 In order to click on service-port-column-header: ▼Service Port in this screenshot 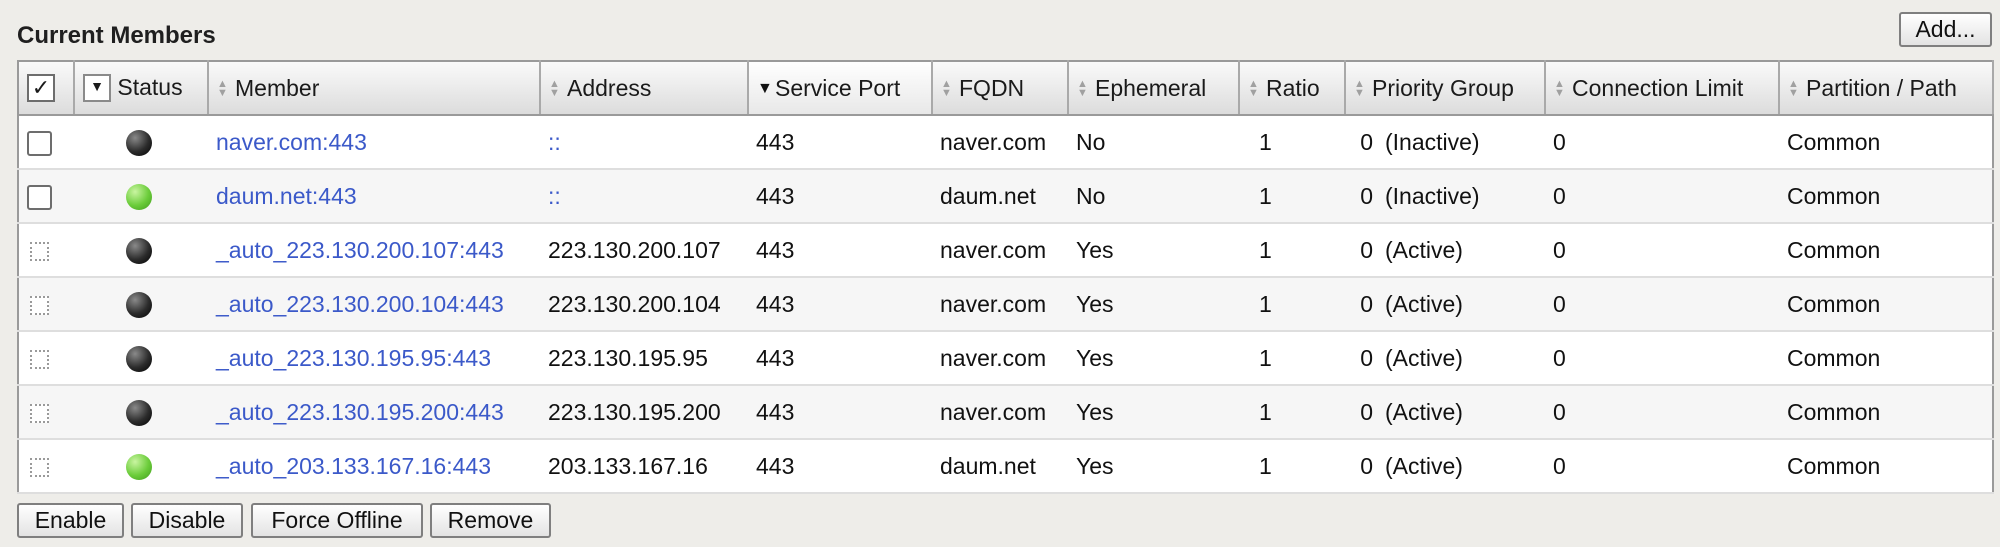, I will do `click(840, 88)`.